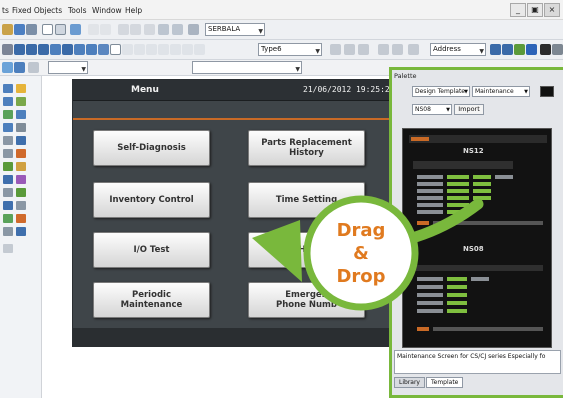  I want to click on drag-arrowhead-icon, so click(277, 251).